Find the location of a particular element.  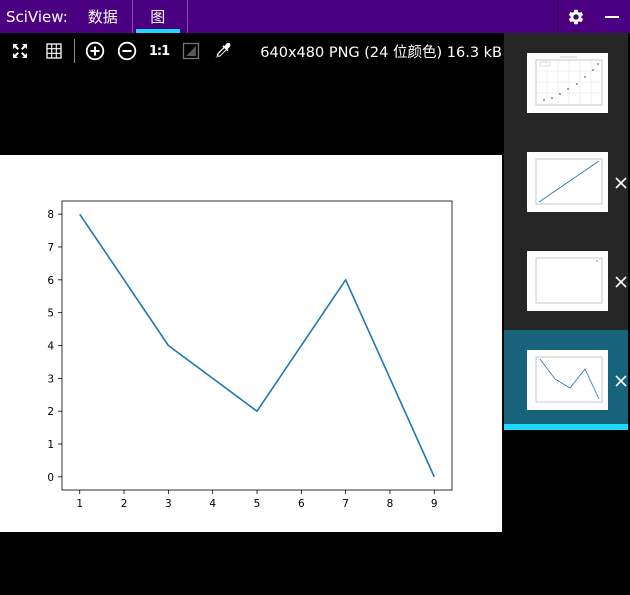

current-line-thumbnail is located at coordinates (567, 380).